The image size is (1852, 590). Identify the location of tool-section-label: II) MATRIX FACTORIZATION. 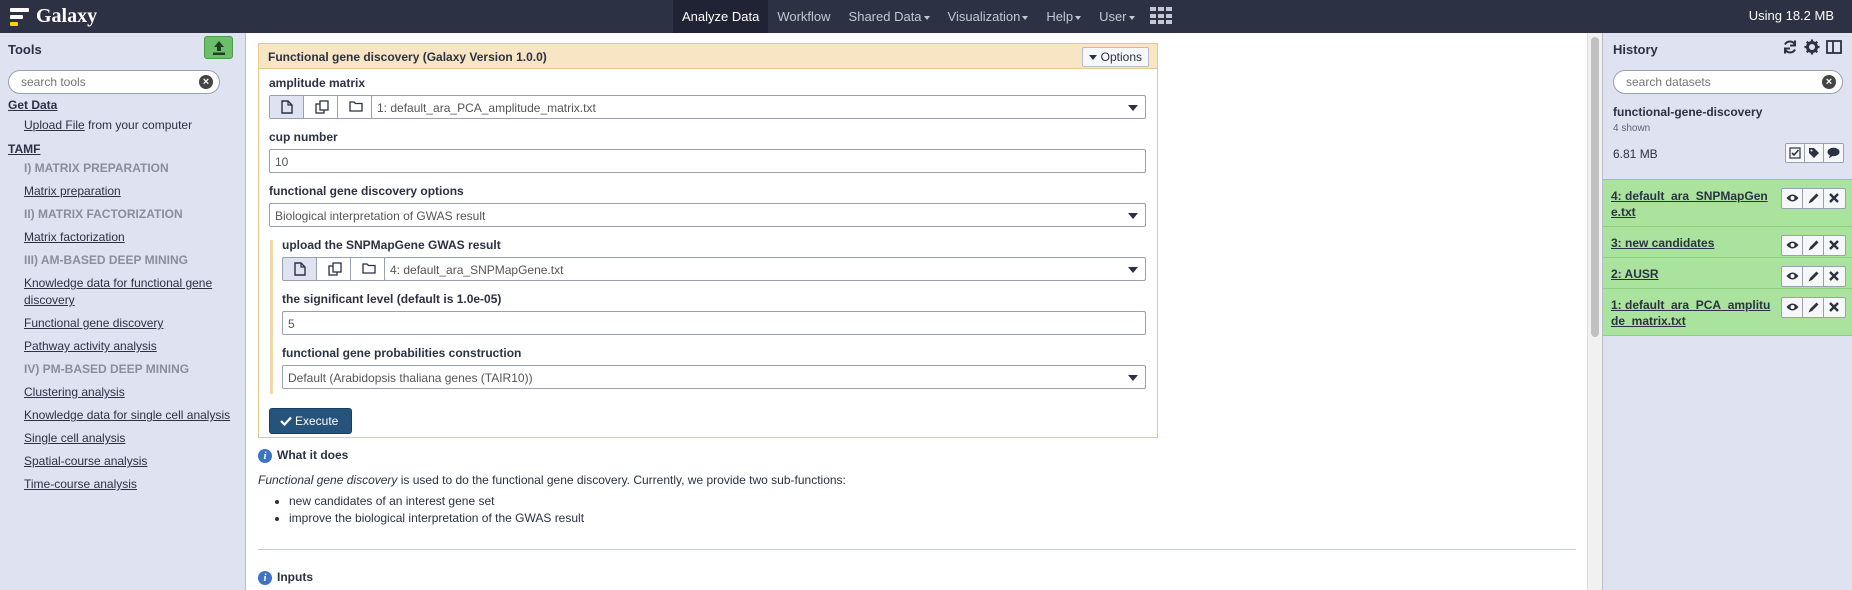
(103, 214).